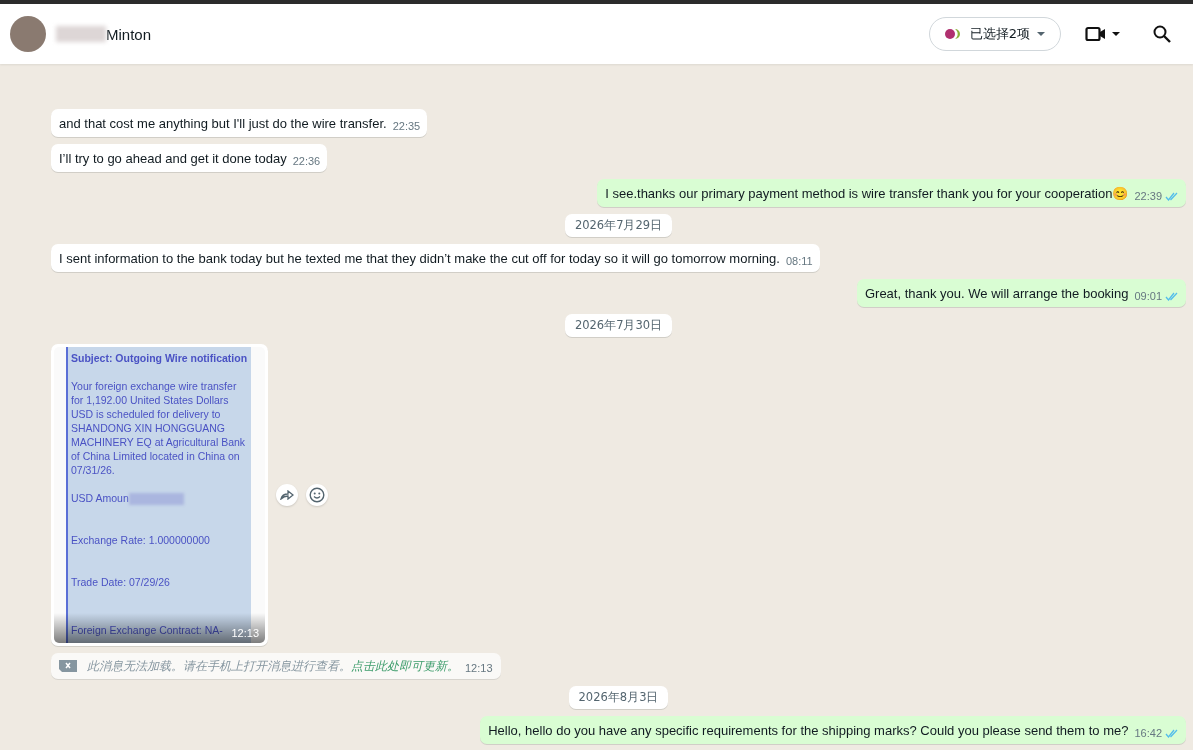 Image resolution: width=1193 pixels, height=750 pixels. I want to click on message-time: 22:36, so click(306, 161).